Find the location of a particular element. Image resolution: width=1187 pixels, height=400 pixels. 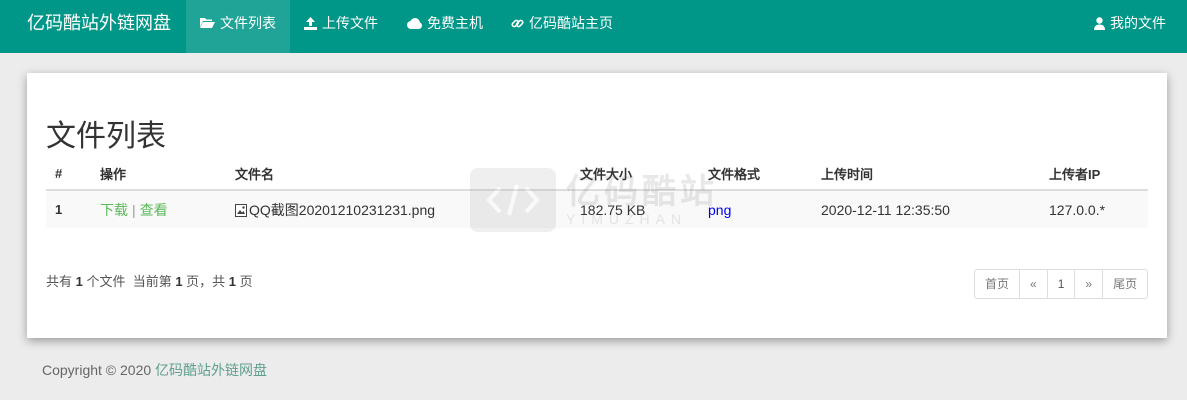

footer-site-link: 亿码酷站外链网盘 is located at coordinates (211, 370).